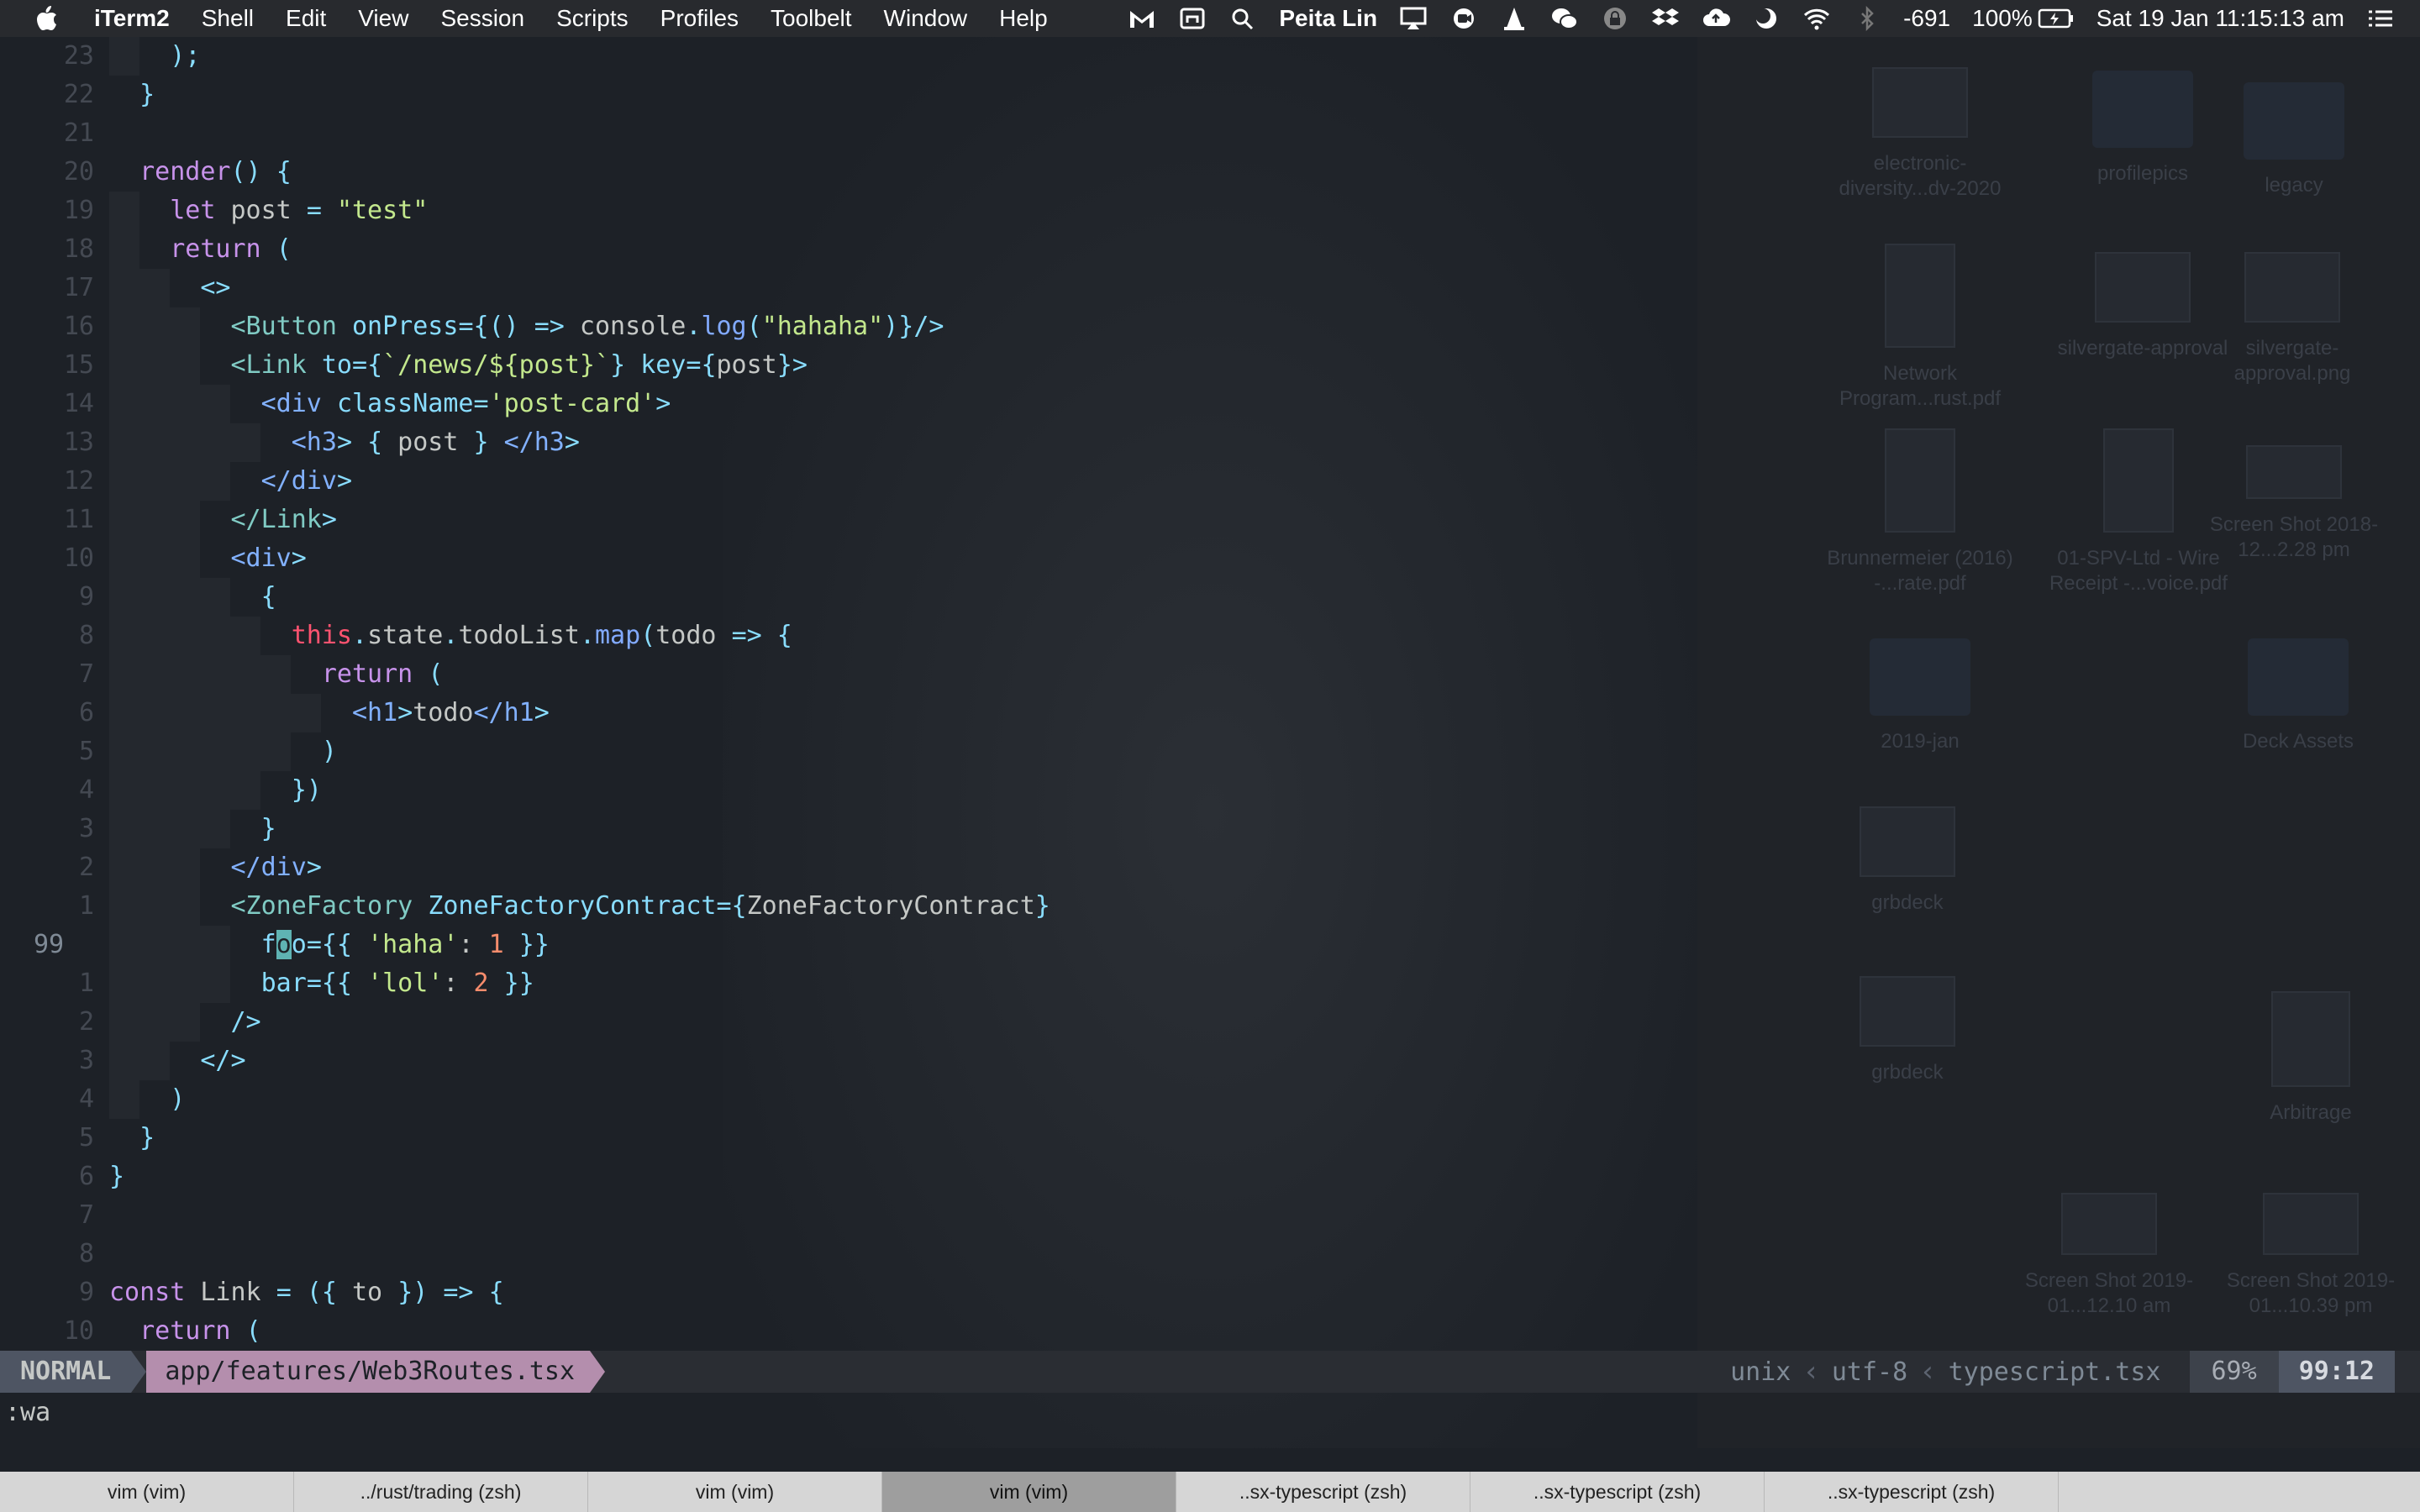  I want to click on battery-percent: 100%, so click(2002, 18).